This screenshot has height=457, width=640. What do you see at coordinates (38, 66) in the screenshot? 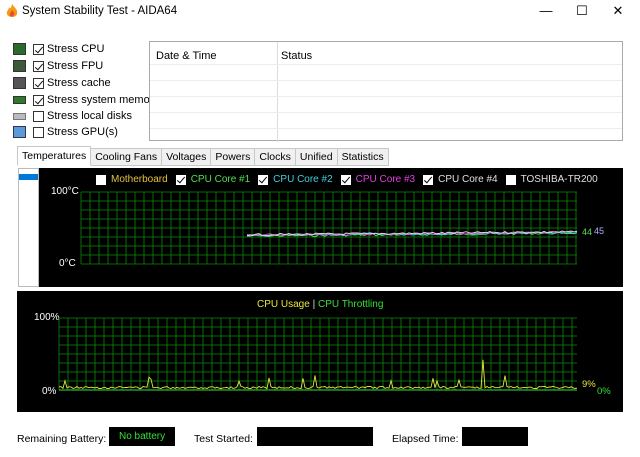
I see `stress-fpu-checkbox` at bounding box center [38, 66].